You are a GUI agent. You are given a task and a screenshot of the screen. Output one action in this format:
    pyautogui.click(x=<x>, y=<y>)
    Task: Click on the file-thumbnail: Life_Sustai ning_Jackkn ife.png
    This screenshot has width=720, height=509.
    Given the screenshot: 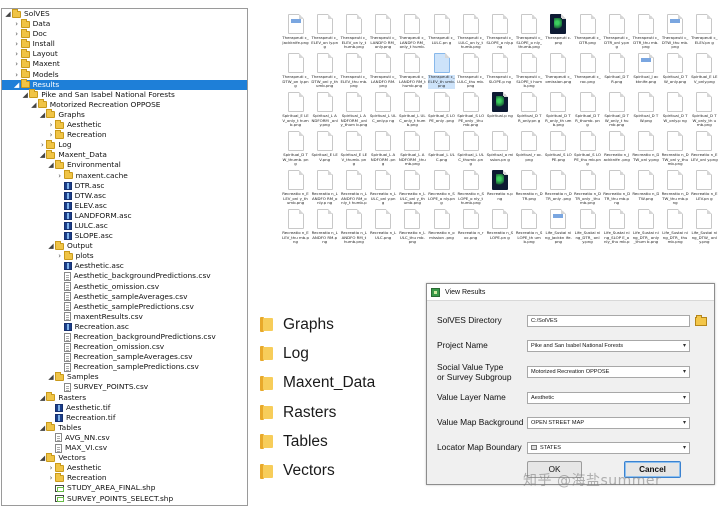 What is the action you would take?
    pyautogui.click(x=558, y=227)
    